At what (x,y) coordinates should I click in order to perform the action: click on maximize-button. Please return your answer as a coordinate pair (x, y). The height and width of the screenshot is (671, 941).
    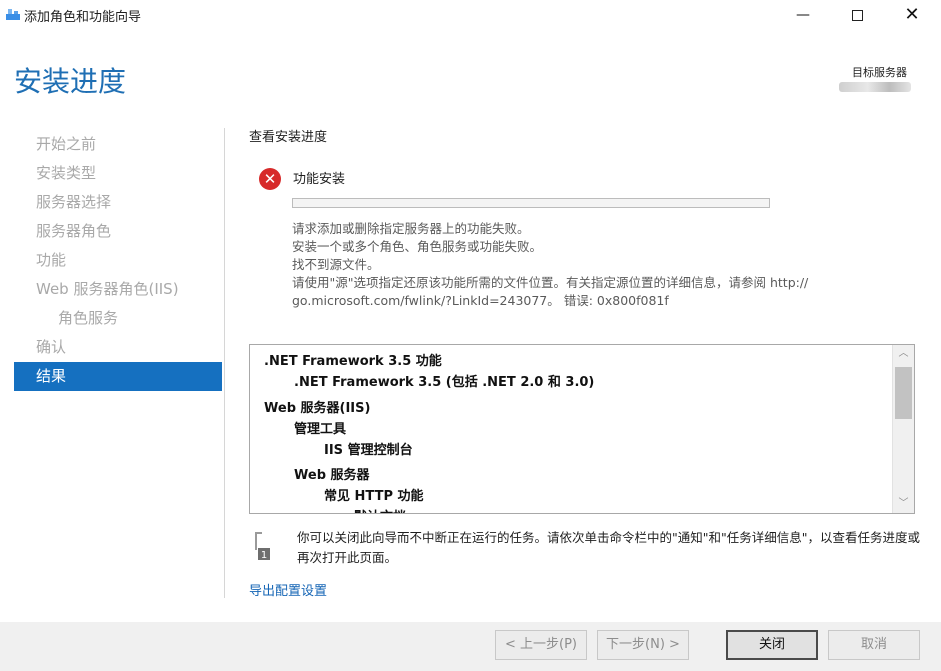
    Looking at the image, I should click on (857, 15).